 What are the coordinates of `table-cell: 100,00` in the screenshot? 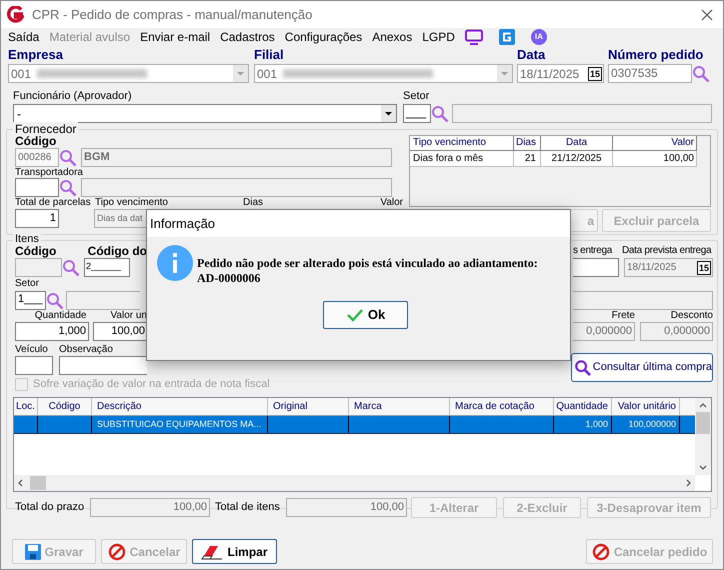 It's located at (655, 158).